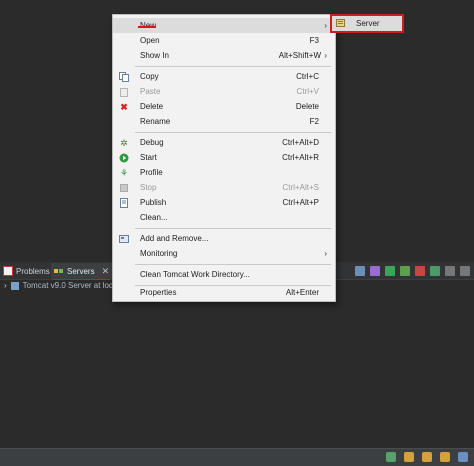  I want to click on status-bar, so click(237, 457).